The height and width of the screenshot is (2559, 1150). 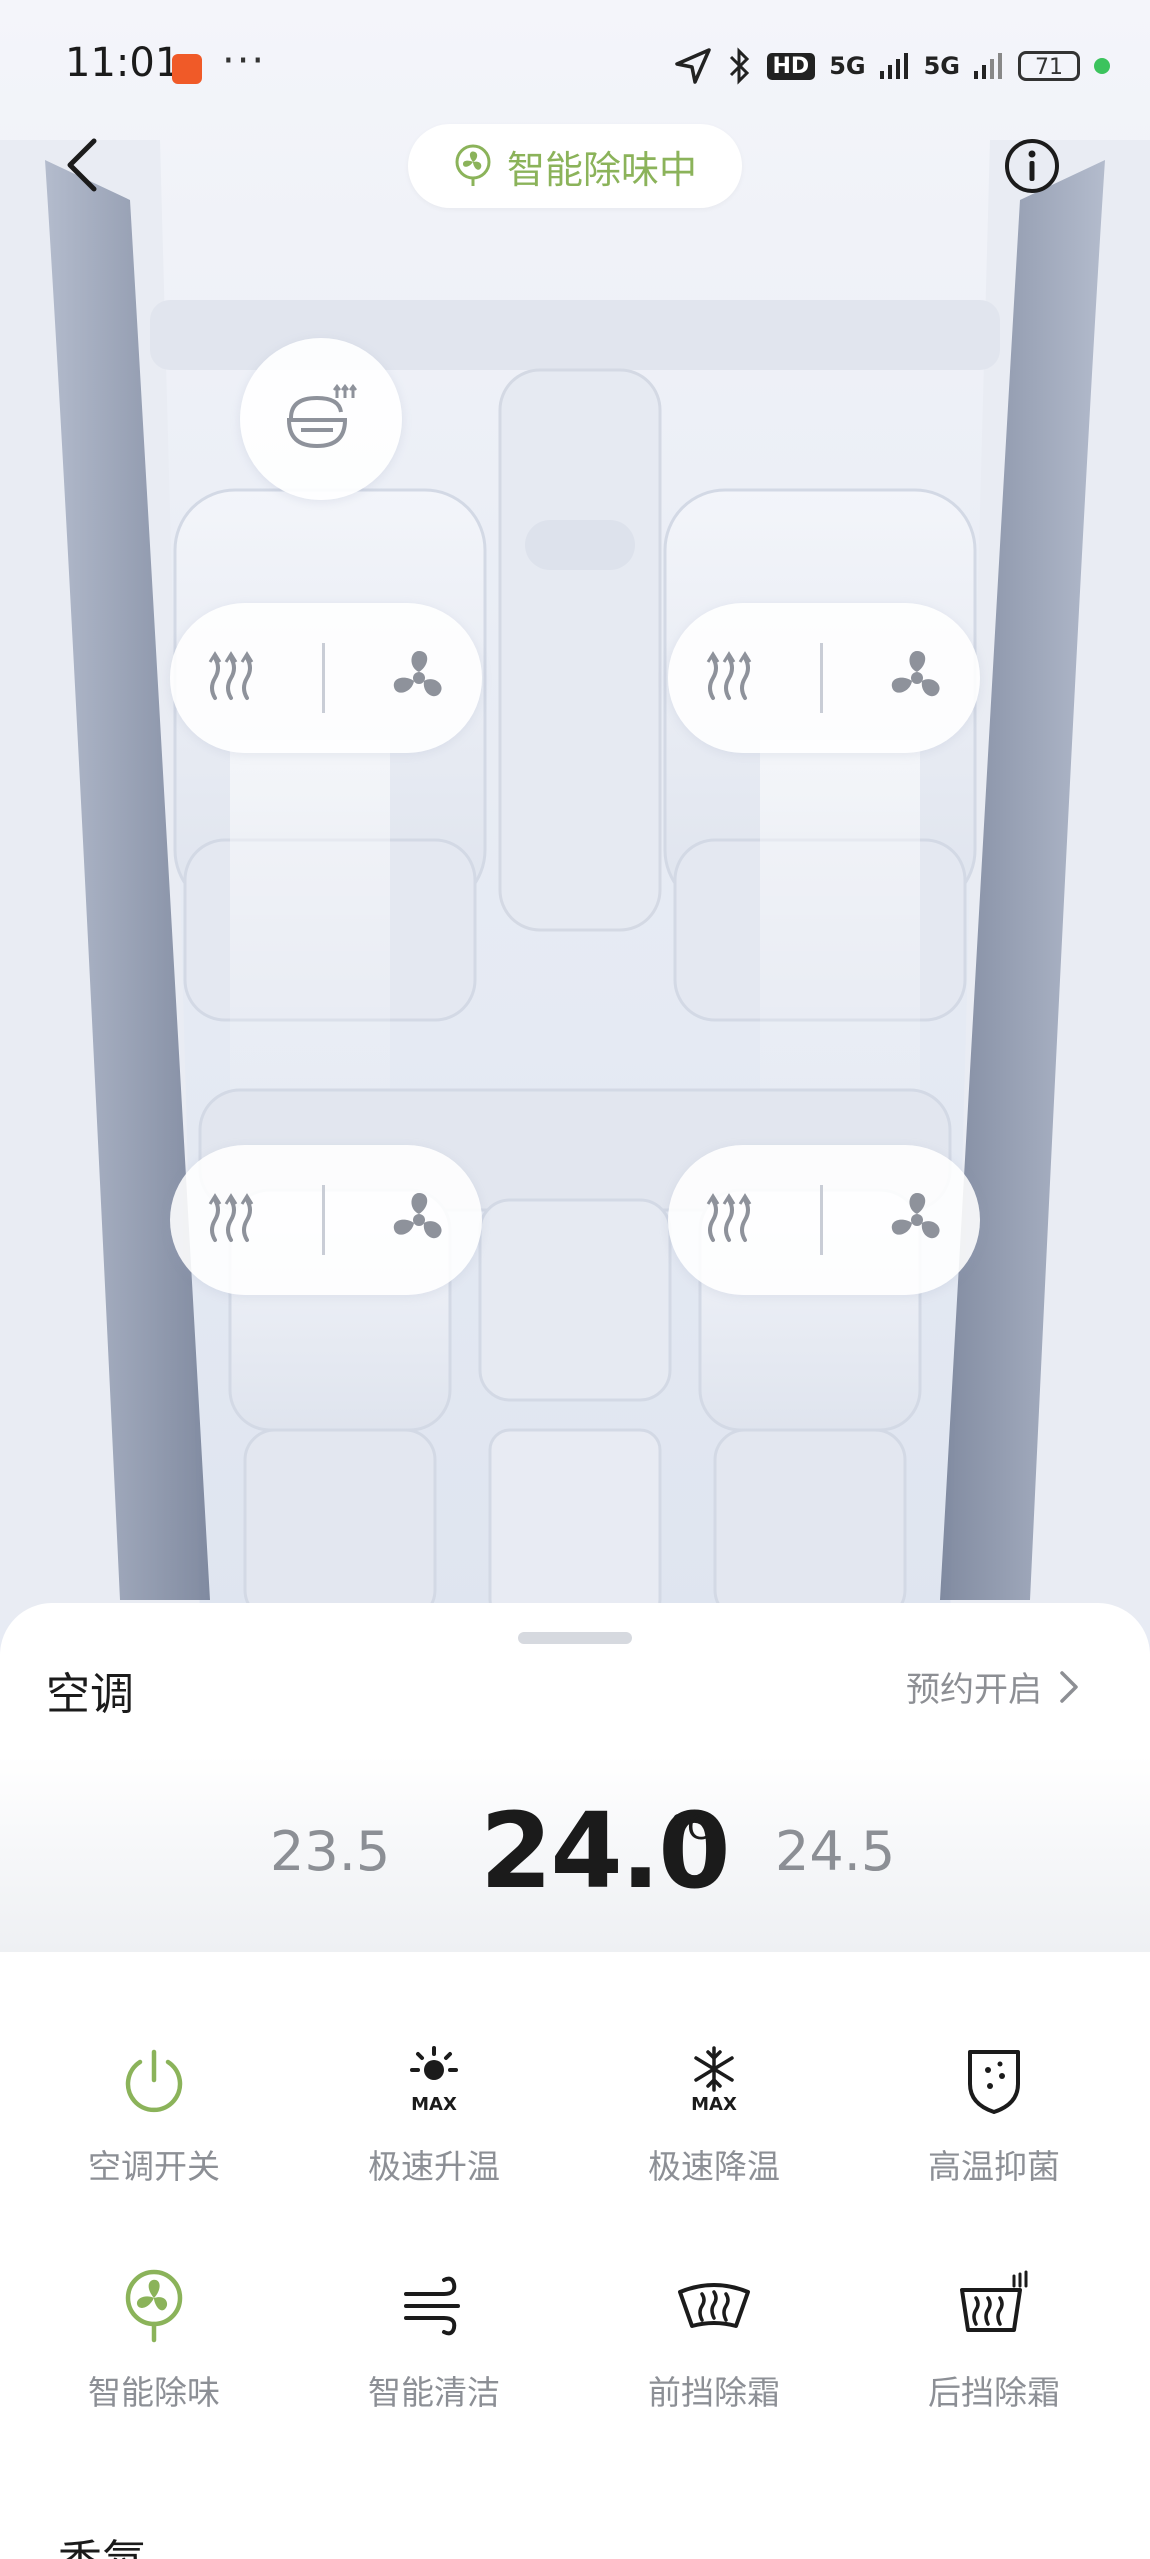 What do you see at coordinates (321, 416) in the screenshot?
I see `steering-wheel-heat-icon` at bounding box center [321, 416].